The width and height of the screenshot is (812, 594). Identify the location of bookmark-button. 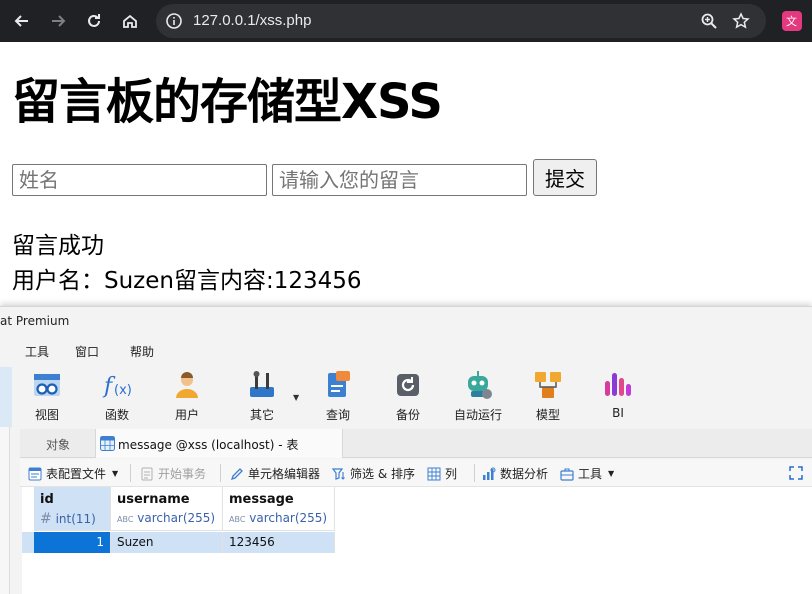
(741, 21).